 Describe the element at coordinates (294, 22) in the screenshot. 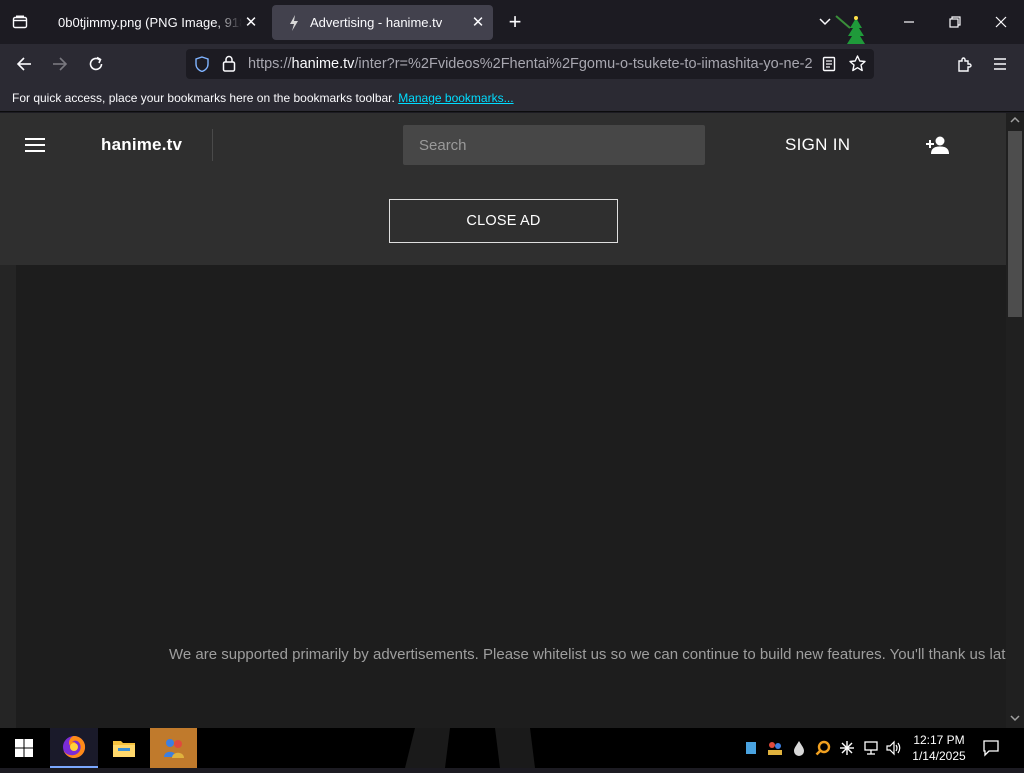

I see `hanime-favicon-icon` at that location.